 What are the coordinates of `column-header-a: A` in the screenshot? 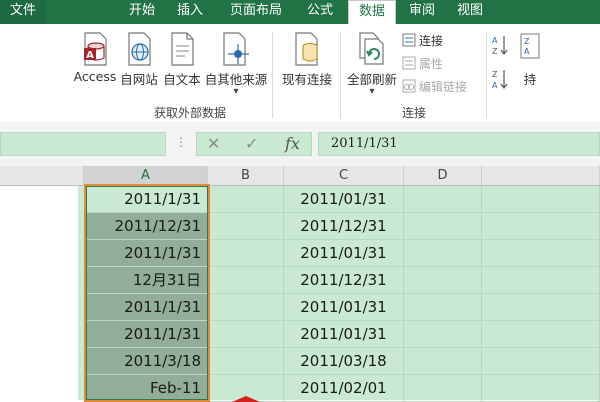 It's located at (146, 176).